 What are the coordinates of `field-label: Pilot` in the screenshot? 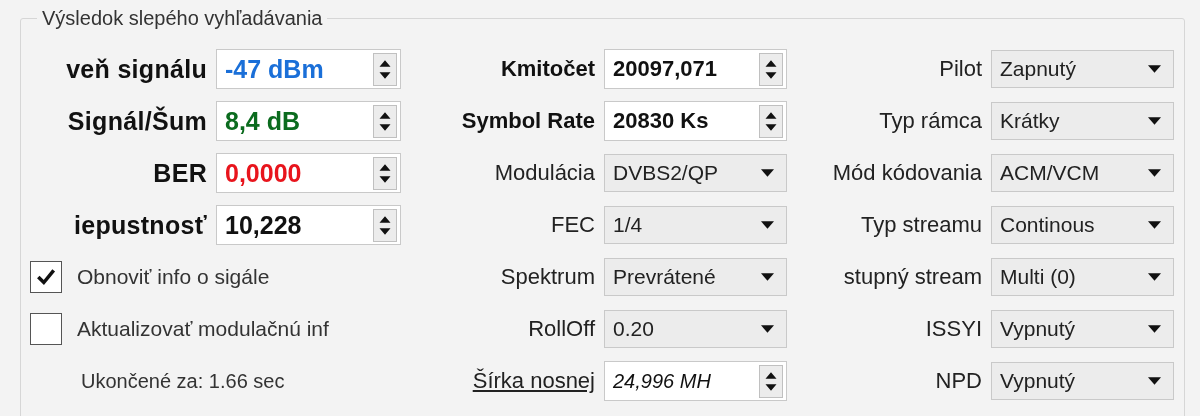 It's located at (960, 69).